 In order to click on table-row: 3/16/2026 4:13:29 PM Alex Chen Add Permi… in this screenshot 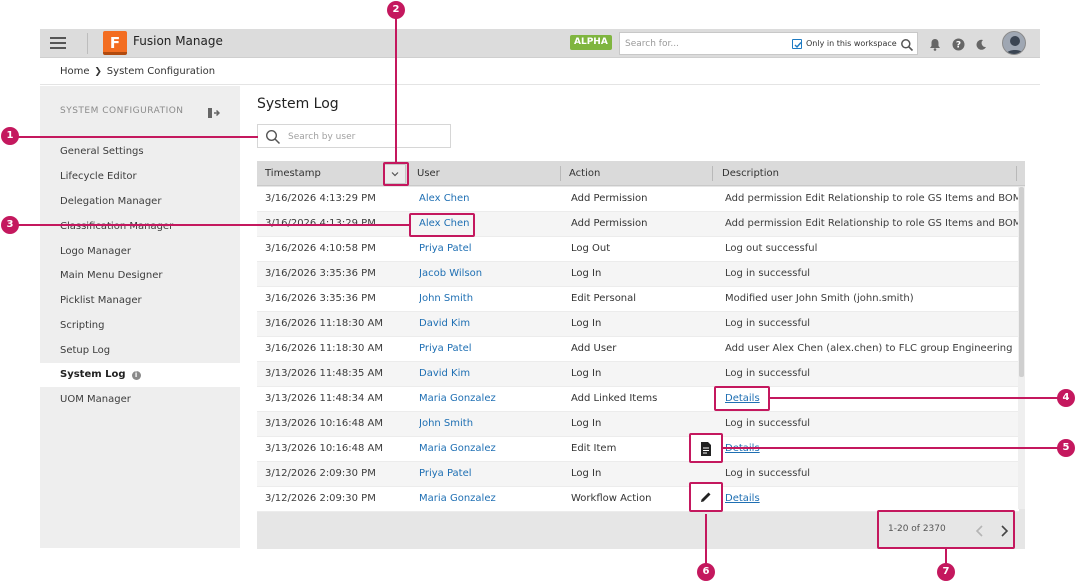, I will do `click(638, 199)`.